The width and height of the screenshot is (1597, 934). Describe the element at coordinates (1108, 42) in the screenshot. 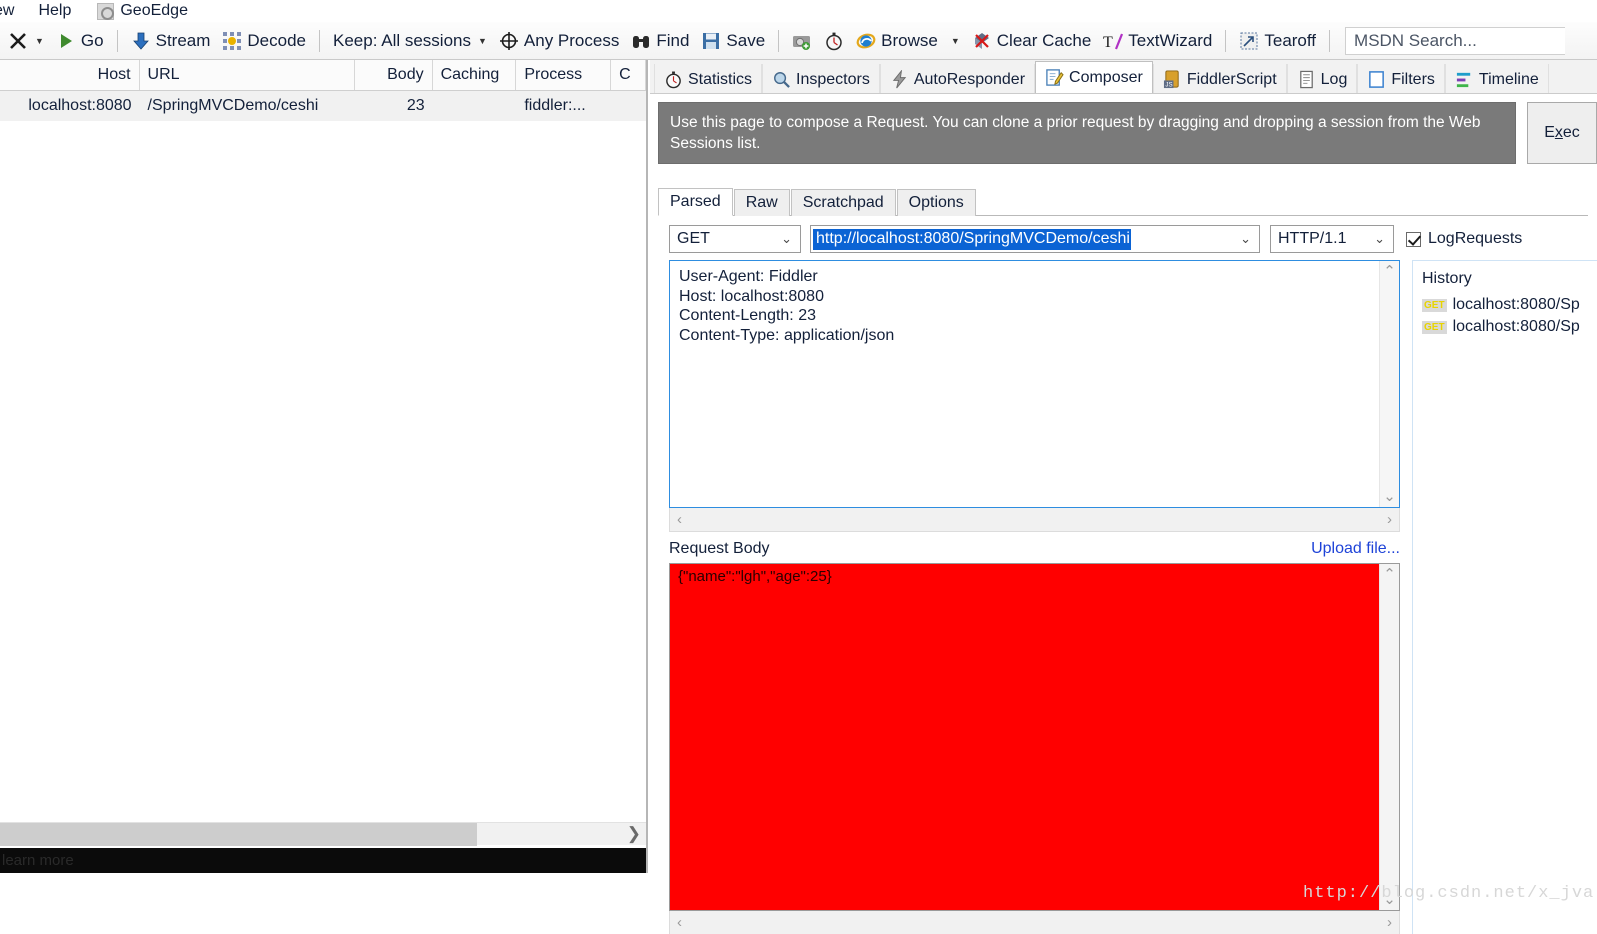

I see `svg-text: T` at that location.